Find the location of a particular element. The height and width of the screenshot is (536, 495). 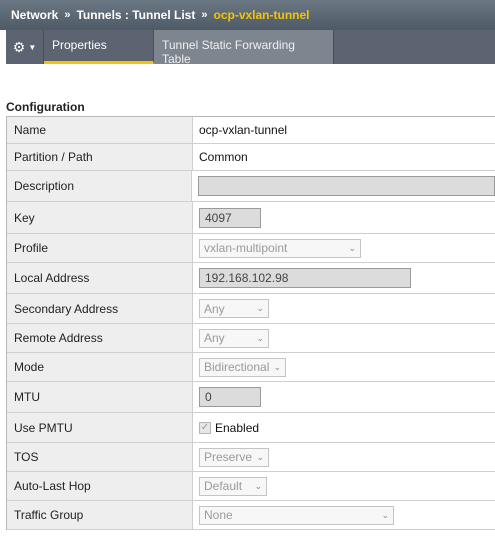

breadcrumb-current: ocp-vxlan-tunnel is located at coordinates (261, 15).